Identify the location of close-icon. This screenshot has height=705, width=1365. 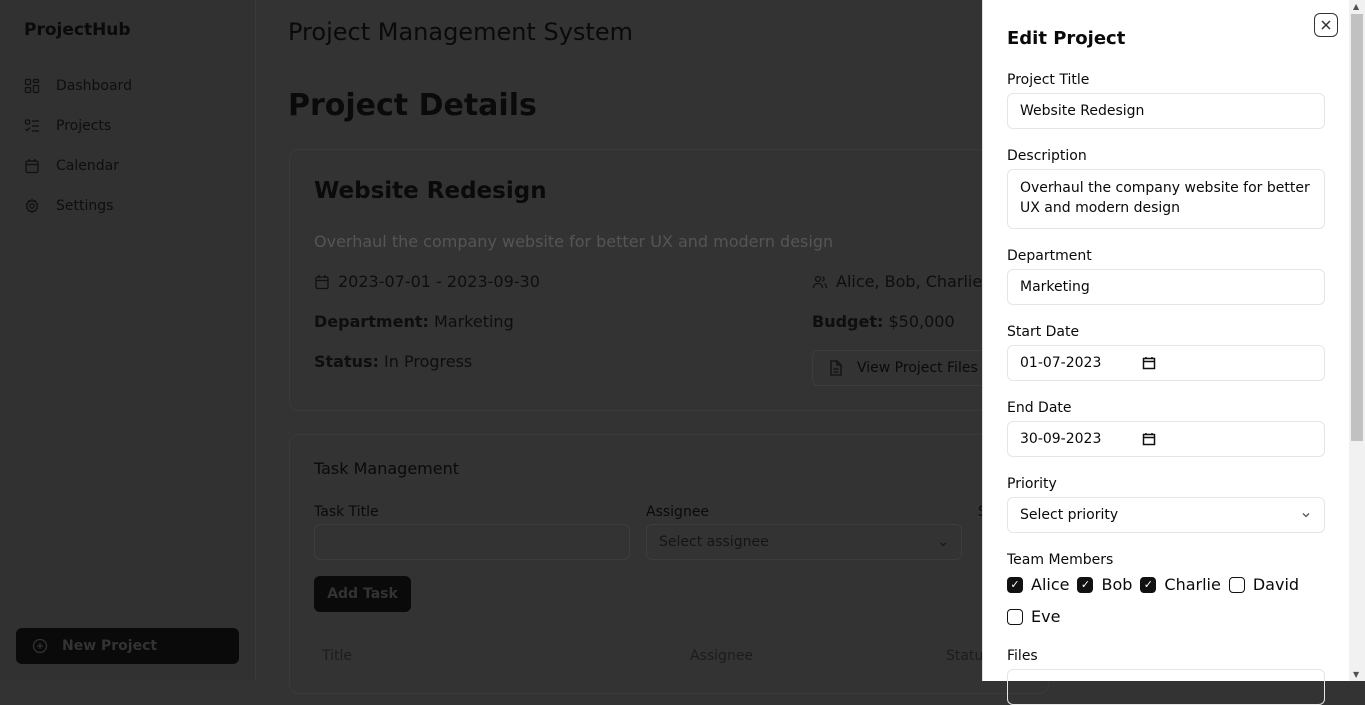
(1326, 25).